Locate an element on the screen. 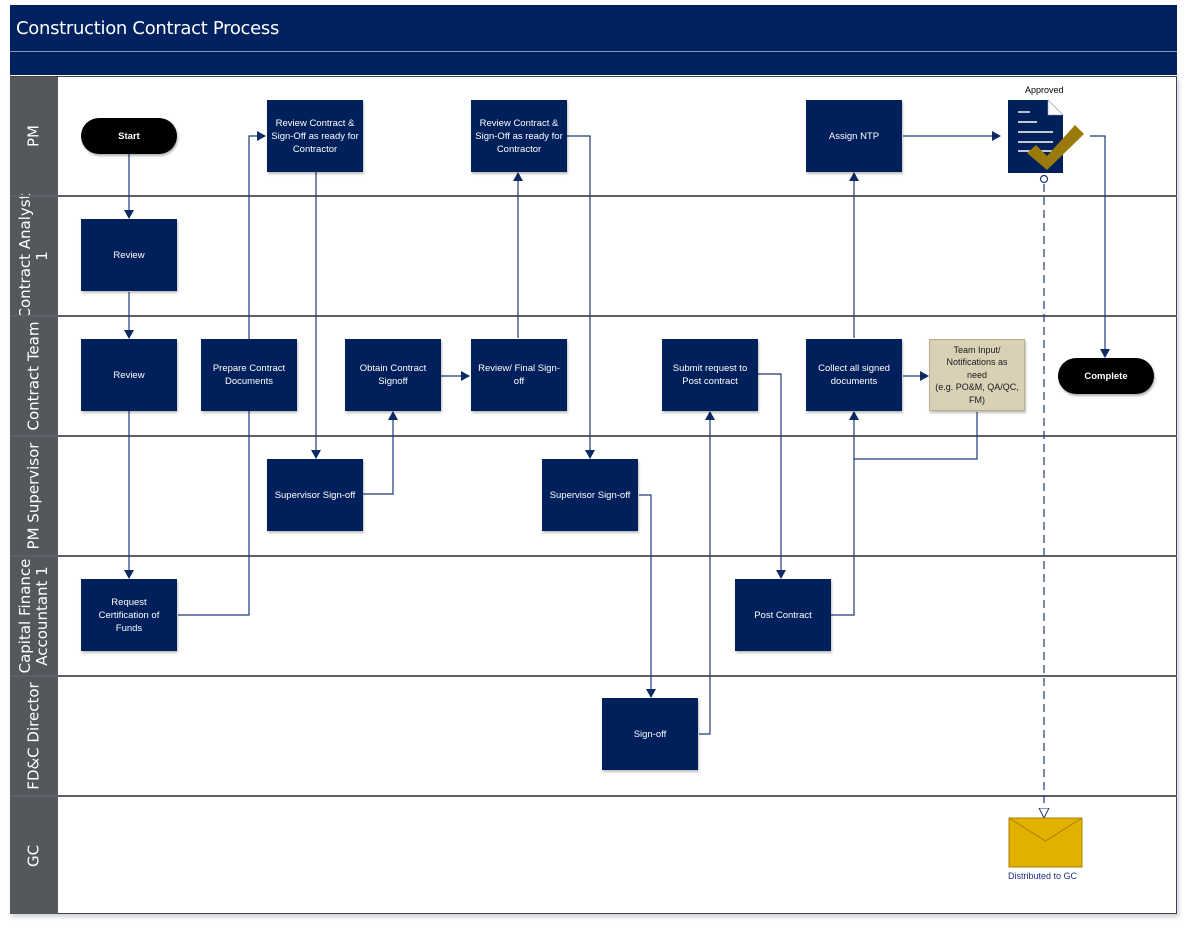 The image size is (1188, 929). lane-label-text: PM Supervisor is located at coordinates (33, 496).